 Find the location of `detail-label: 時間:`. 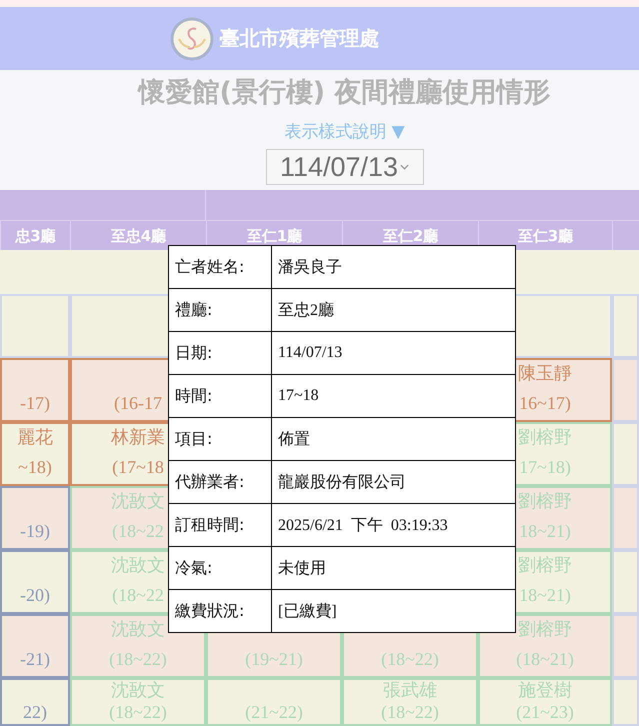

detail-label: 時間: is located at coordinates (220, 396).